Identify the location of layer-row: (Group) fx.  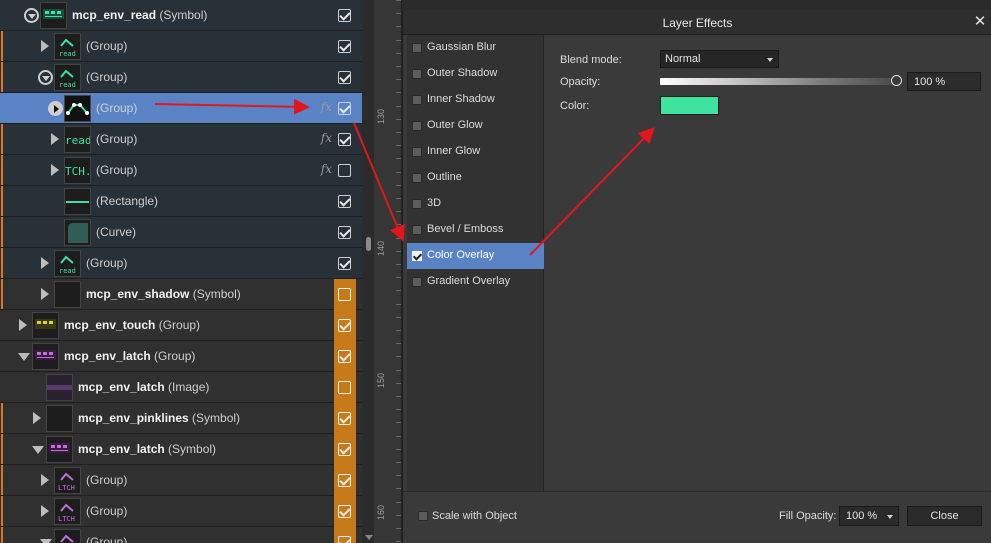
(181, 108).